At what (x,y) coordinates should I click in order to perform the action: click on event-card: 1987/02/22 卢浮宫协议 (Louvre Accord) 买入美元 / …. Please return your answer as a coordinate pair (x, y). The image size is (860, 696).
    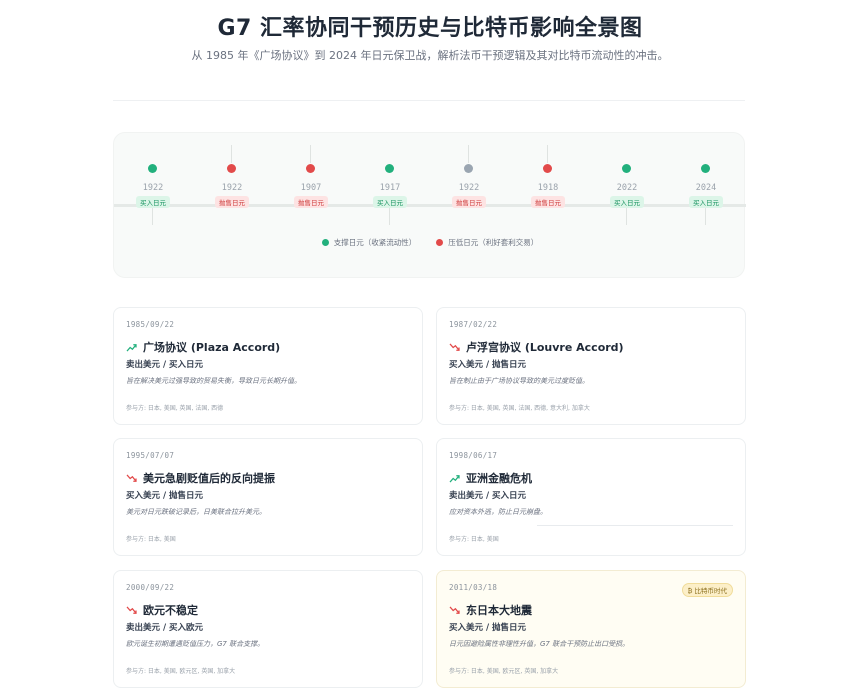
    Looking at the image, I should click on (591, 366).